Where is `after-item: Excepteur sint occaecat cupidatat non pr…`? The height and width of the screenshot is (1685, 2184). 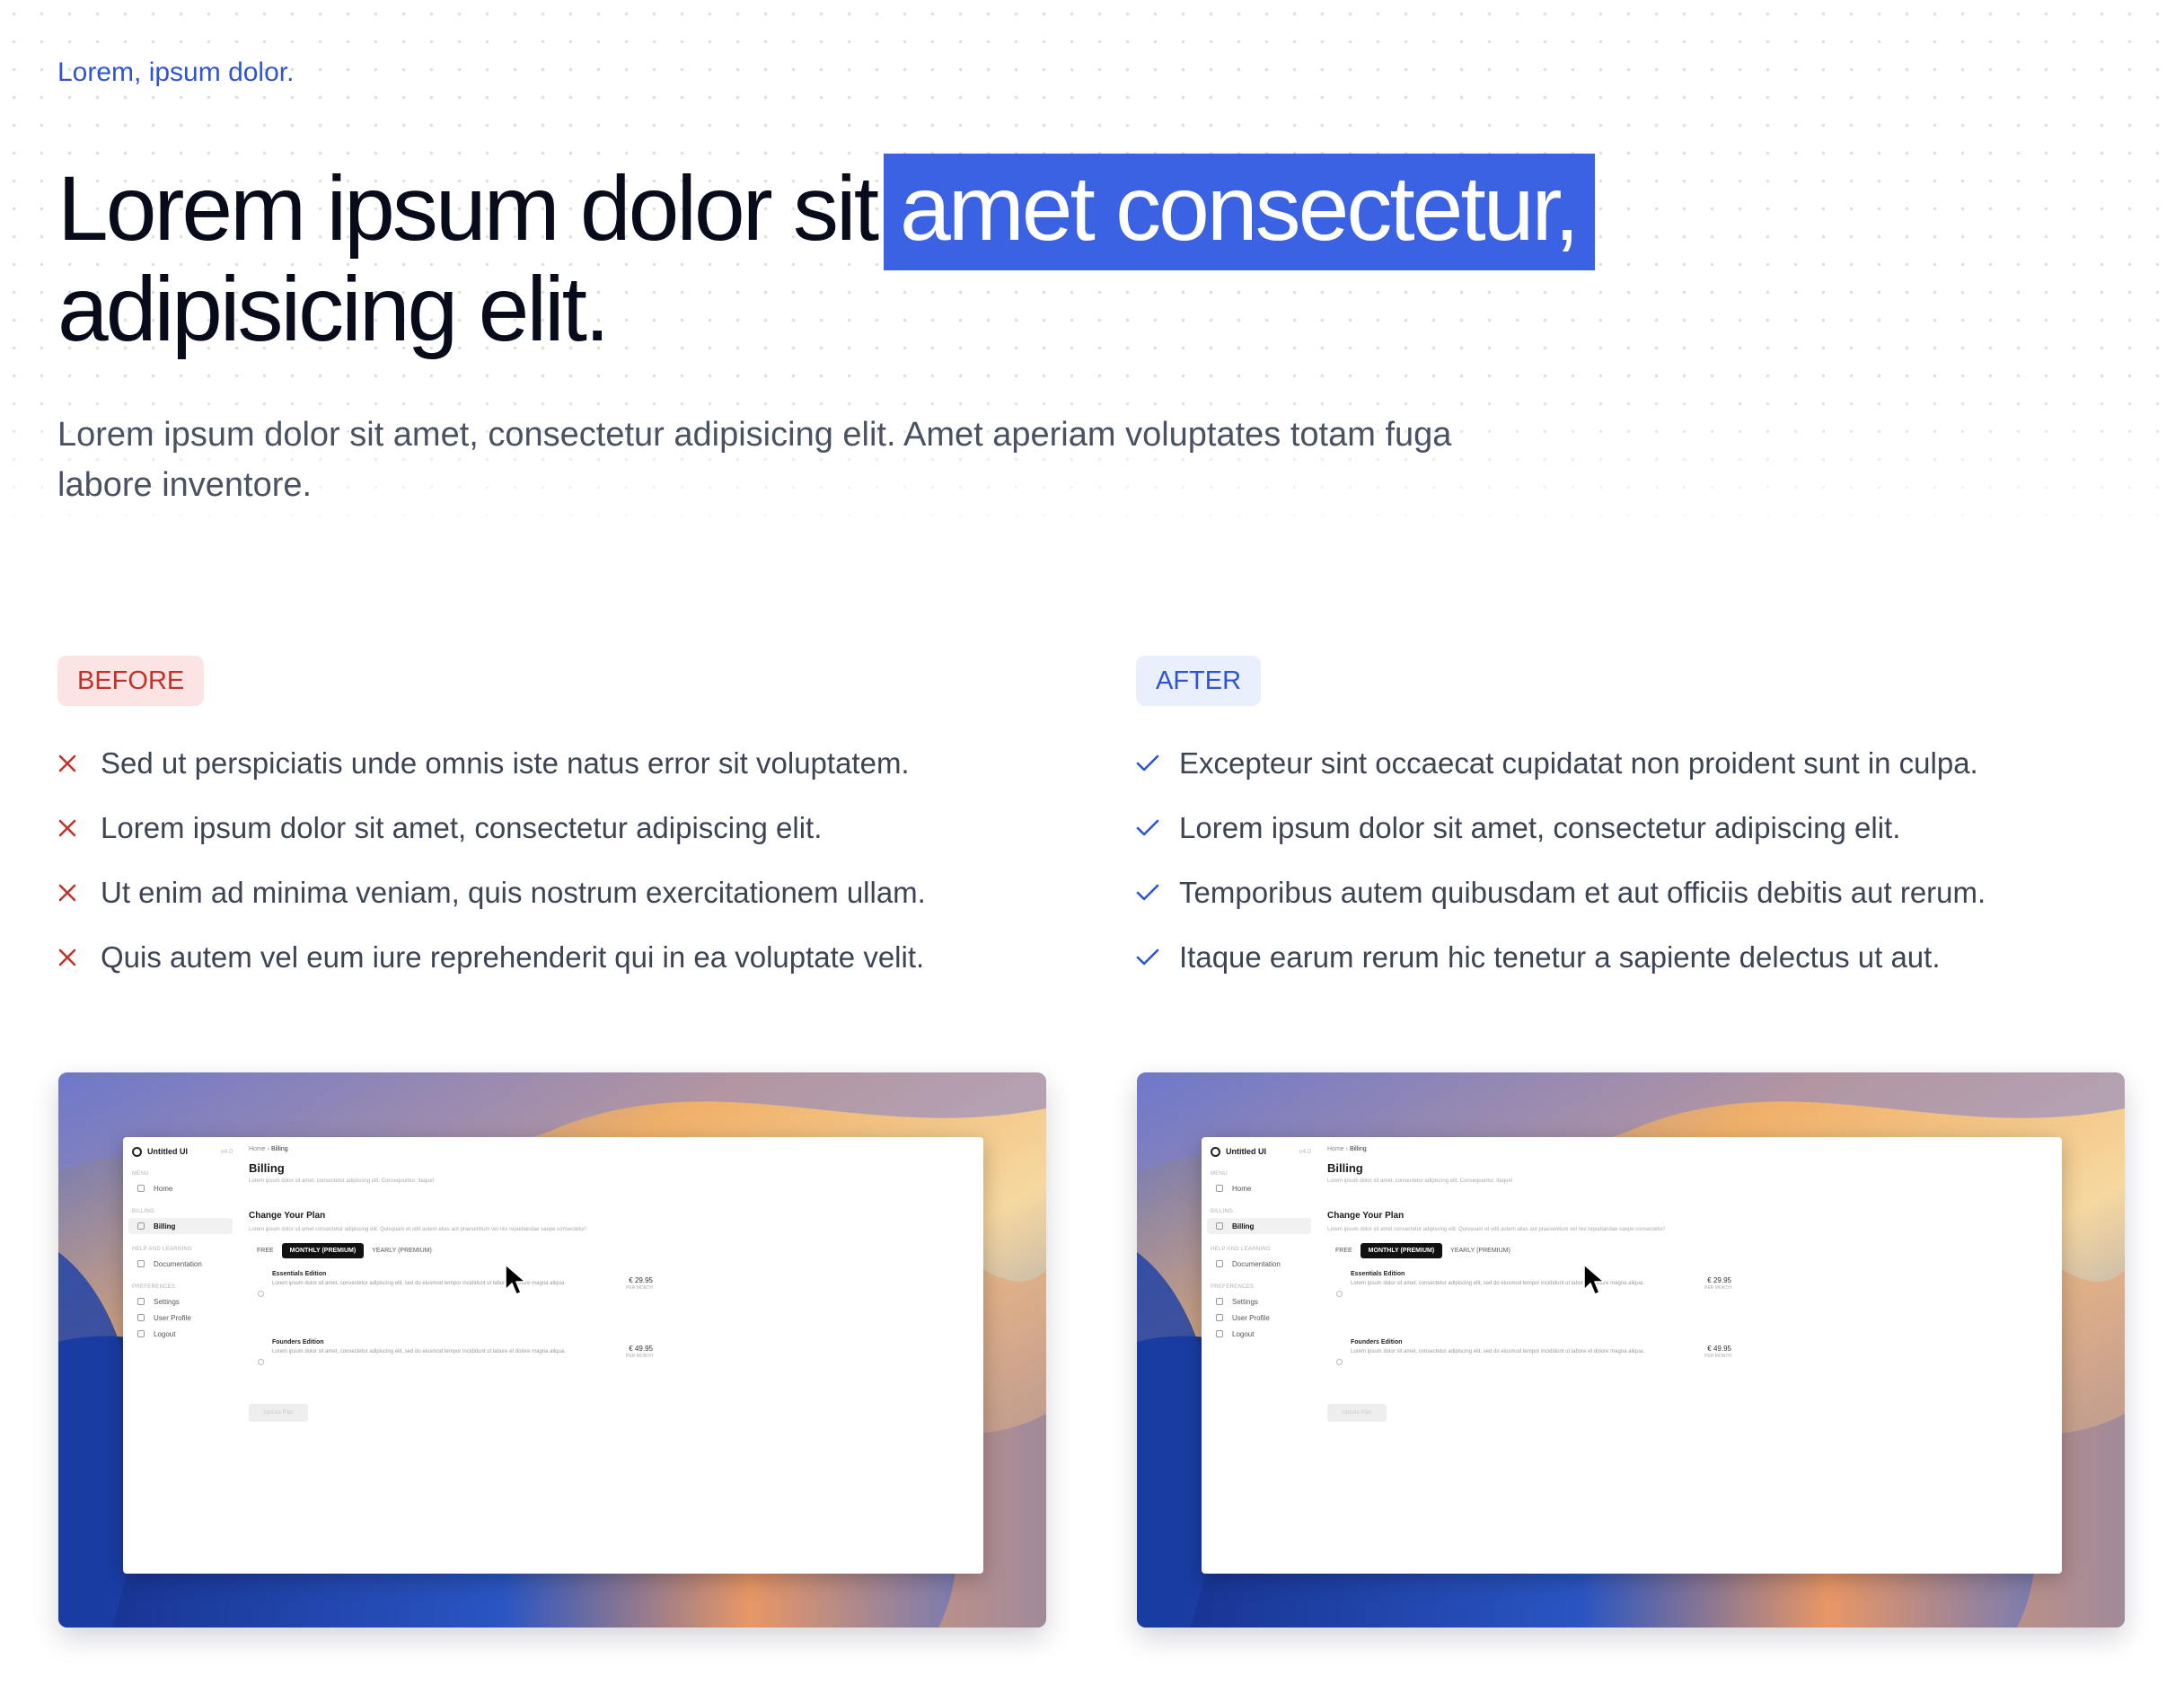 after-item: Excepteur sint occaecat cupidatat non pr… is located at coordinates (1639, 763).